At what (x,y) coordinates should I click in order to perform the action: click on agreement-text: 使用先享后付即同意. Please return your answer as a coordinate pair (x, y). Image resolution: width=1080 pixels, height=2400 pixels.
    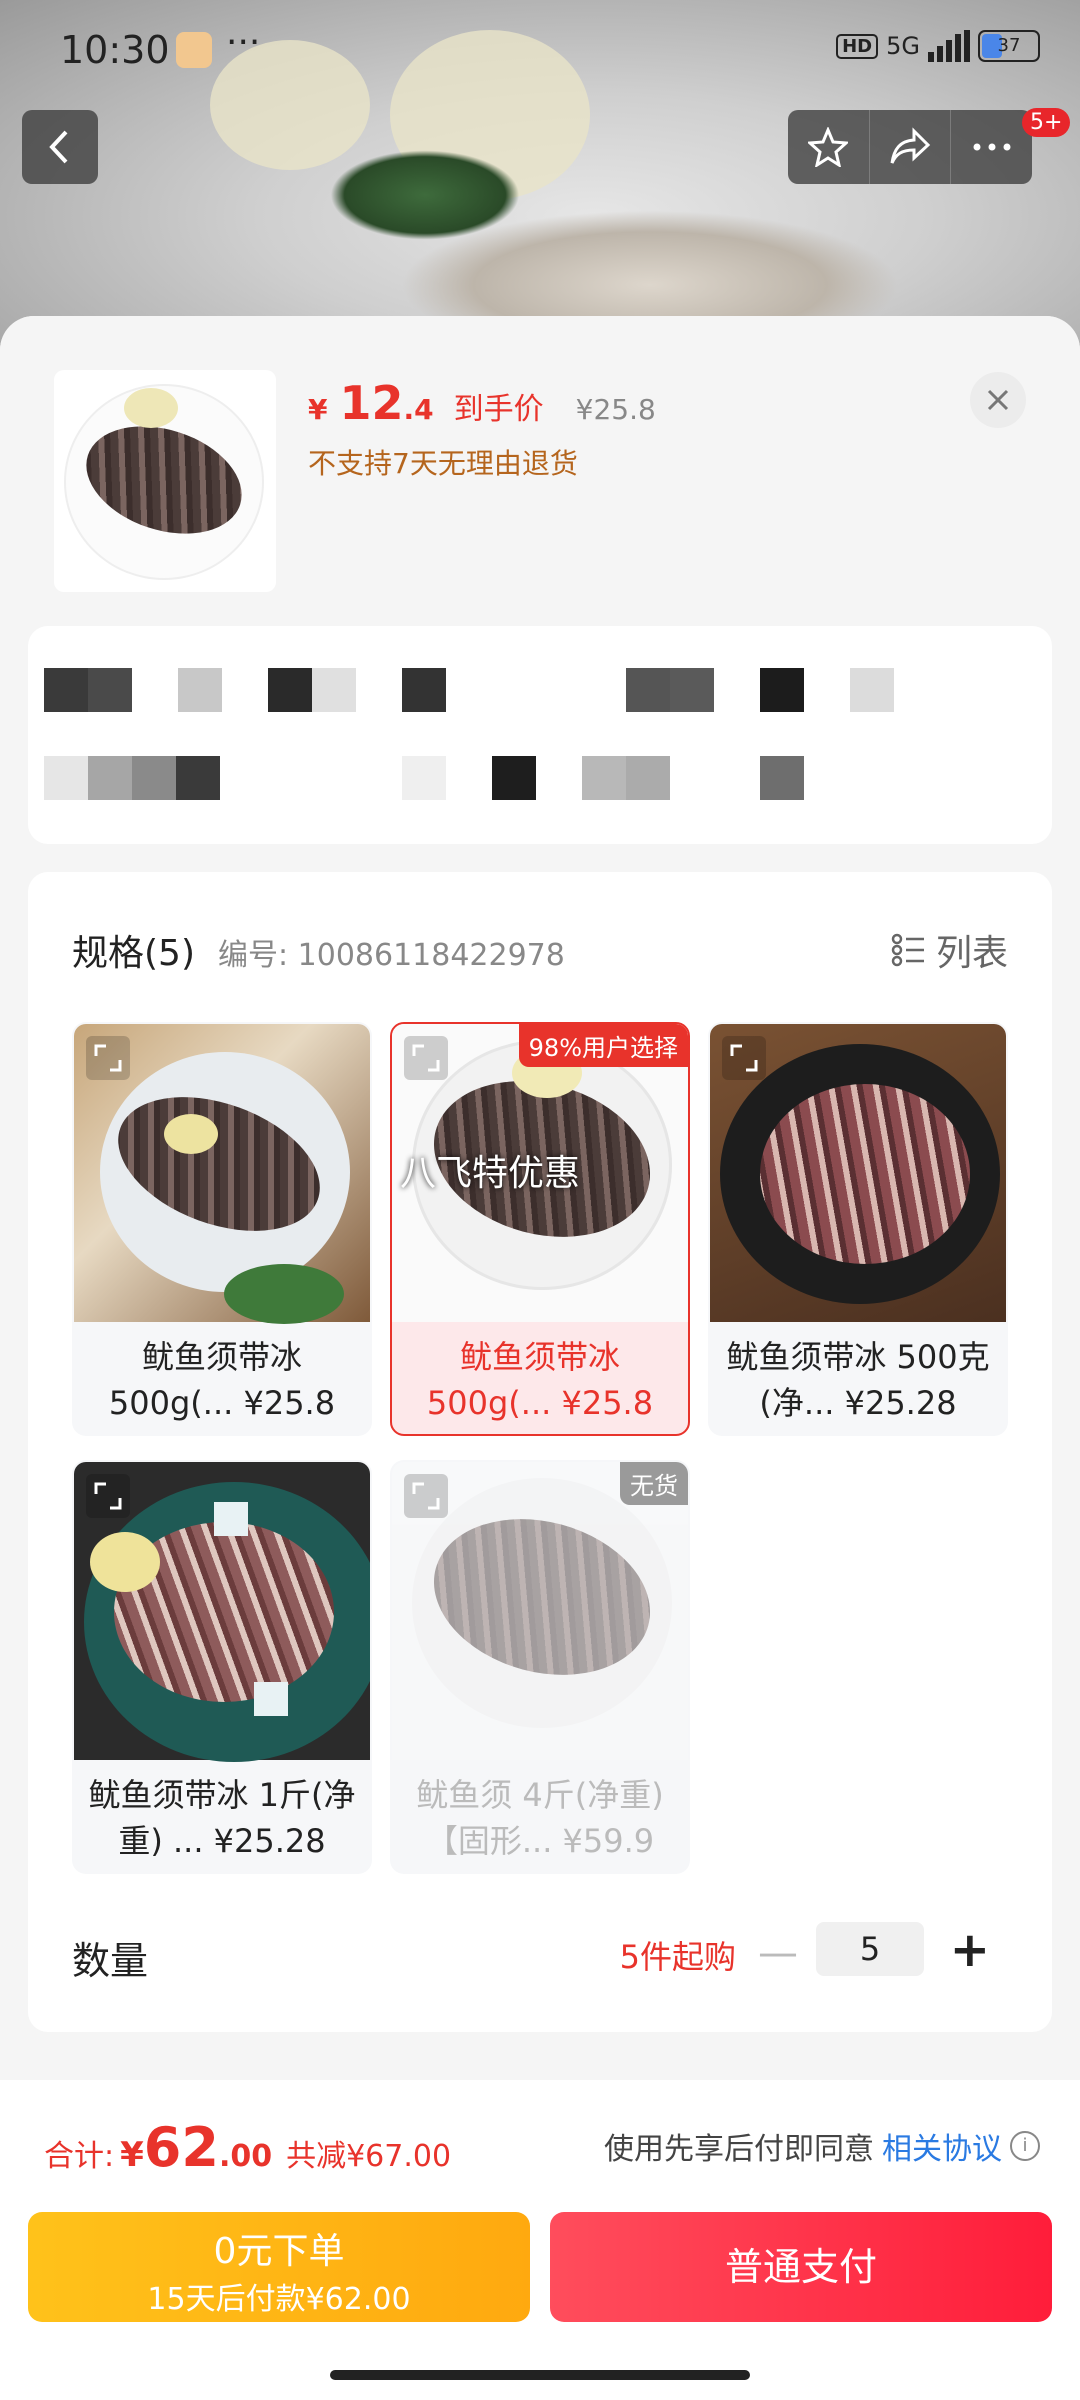
    Looking at the image, I should click on (739, 2149).